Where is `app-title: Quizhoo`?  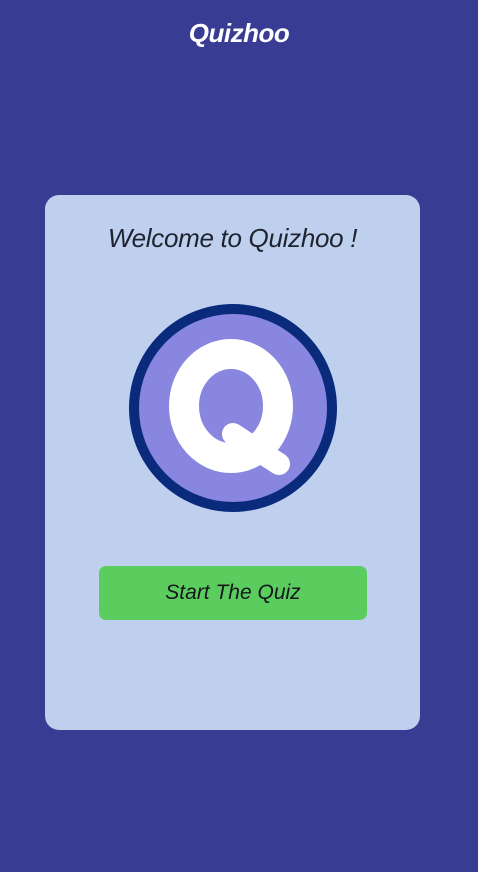 app-title: Quizhoo is located at coordinates (239, 33).